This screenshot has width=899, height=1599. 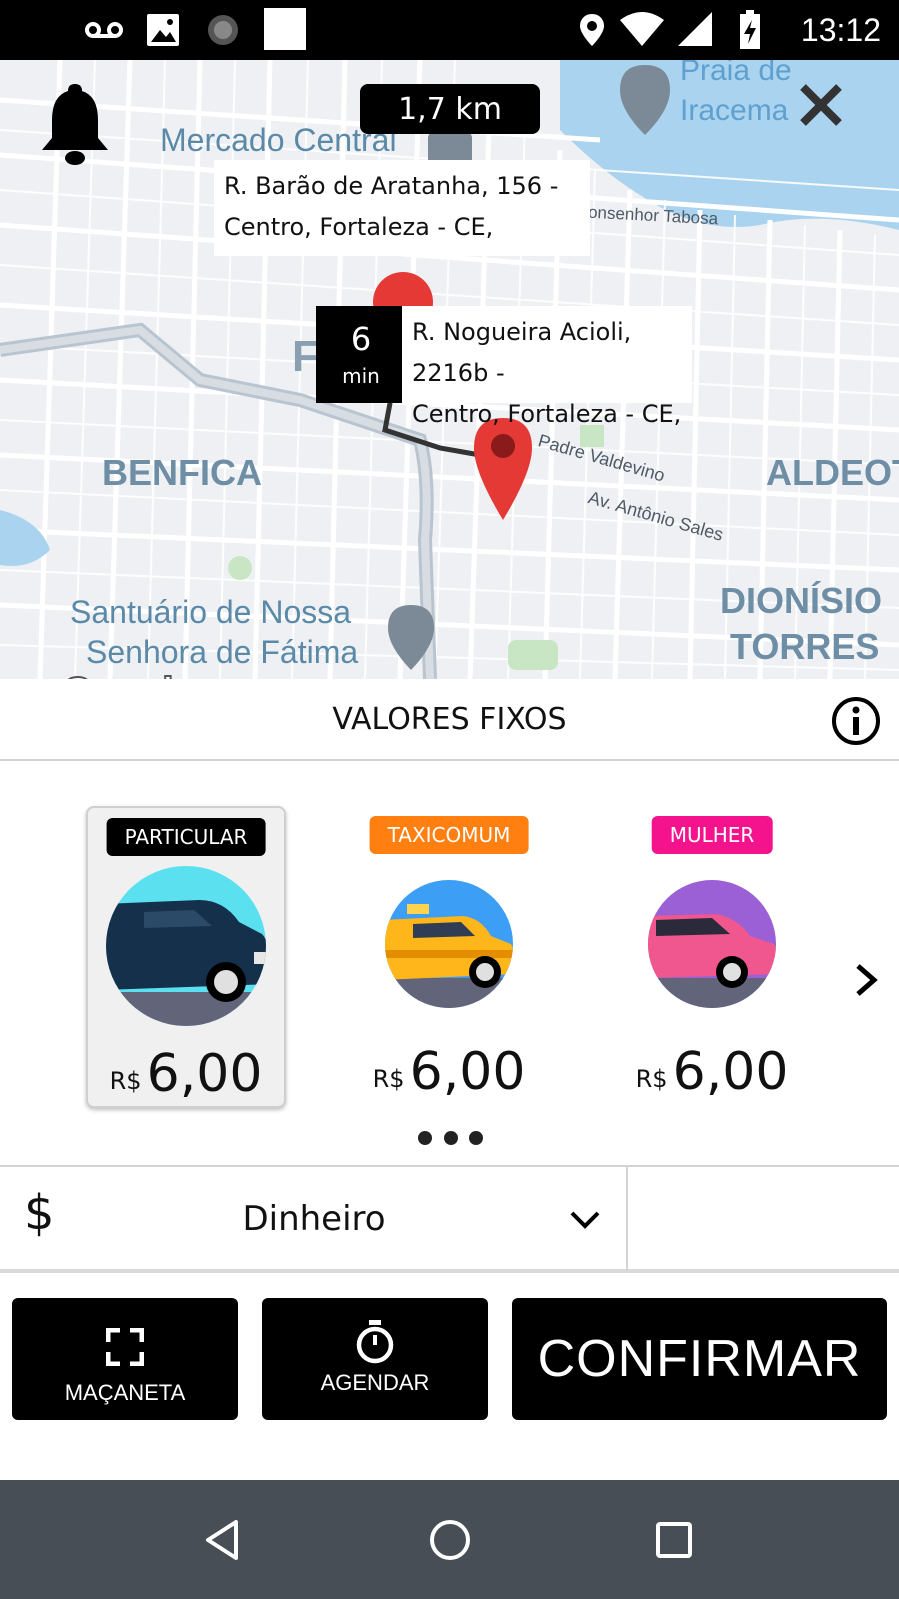 I want to click on eta-badge: 6 min, so click(x=361, y=354).